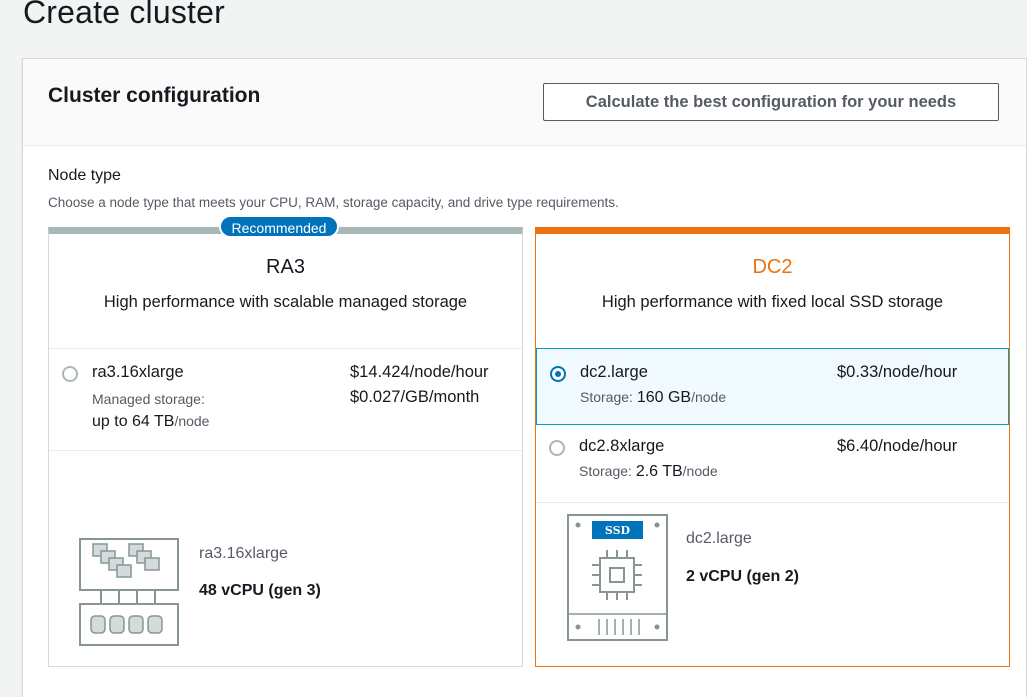 The width and height of the screenshot is (1027, 697). What do you see at coordinates (558, 374) in the screenshot?
I see `radio-dc2-large` at bounding box center [558, 374].